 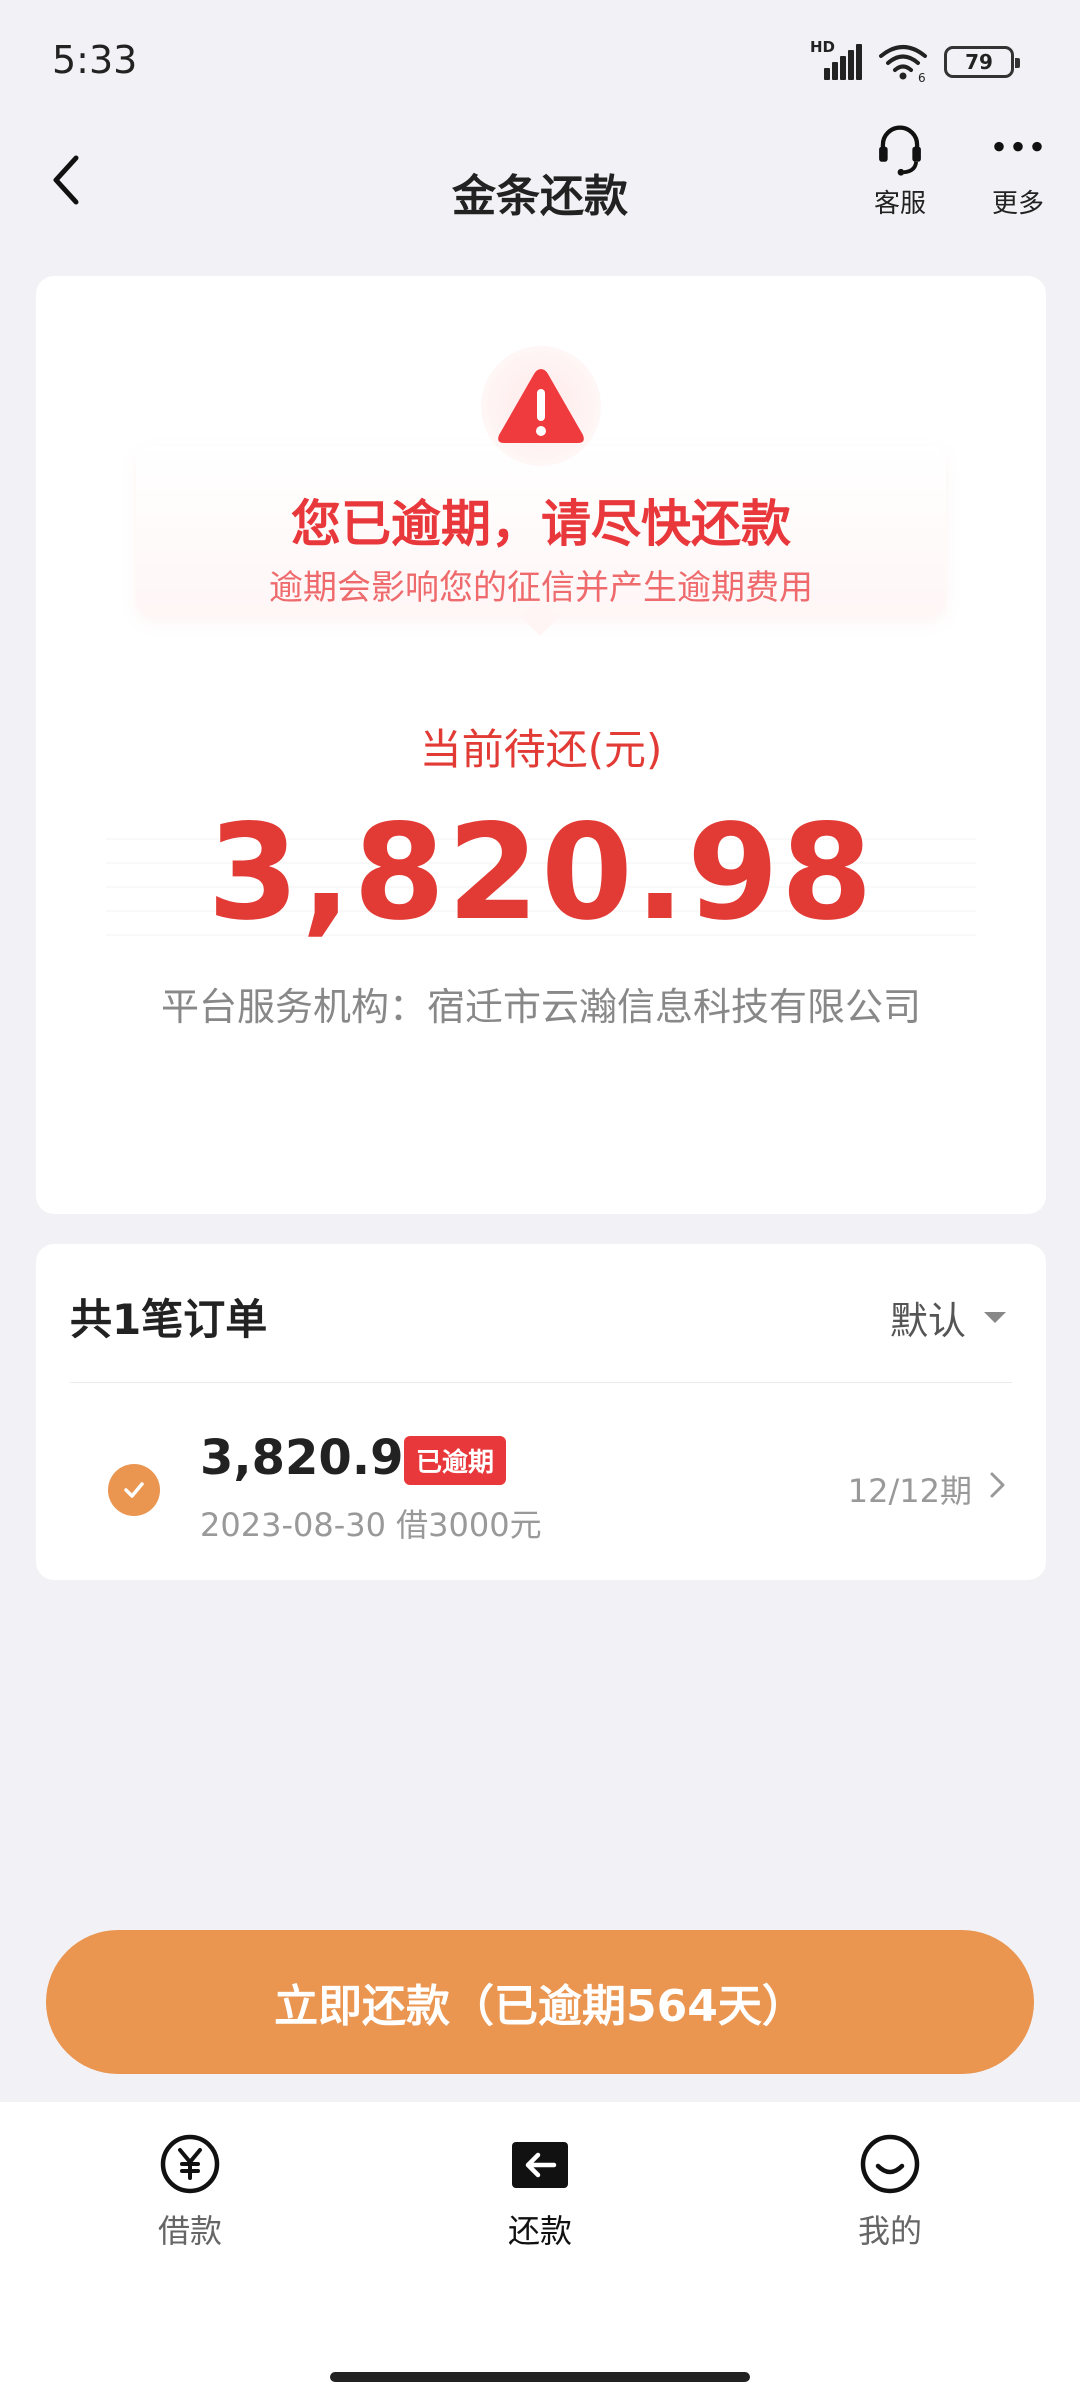 I want to click on caret-down-icon, so click(x=995, y=1317).